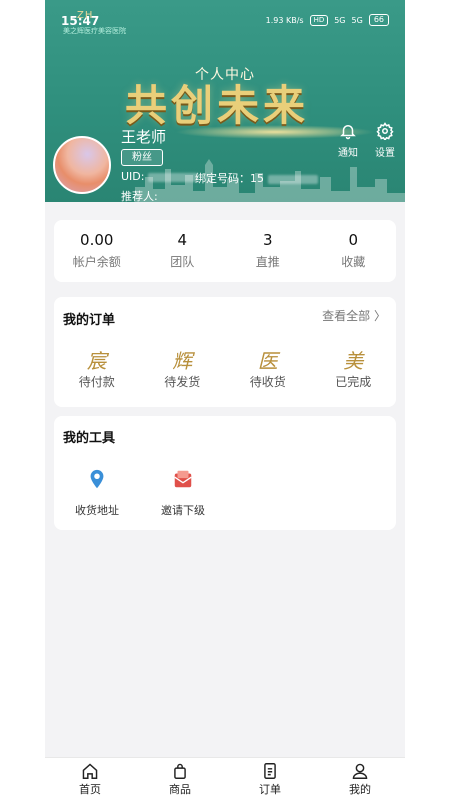 This screenshot has height=800, width=450. I want to click on account-stats-card: 0.00 帐户余额 4 团队 3 直推 0 收藏, so click(225, 251).